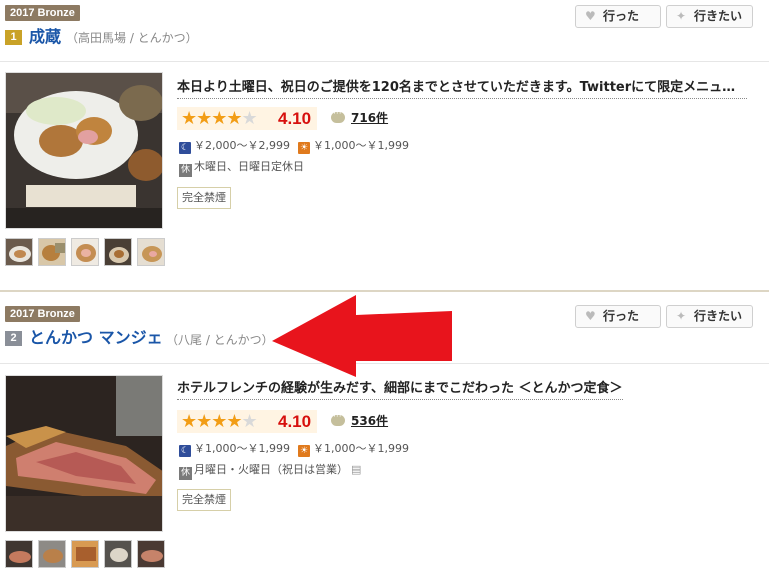 The height and width of the screenshot is (570, 769). Describe the element at coordinates (45, 37) in the screenshot. I see `shop-name-link: 成蔵` at that location.